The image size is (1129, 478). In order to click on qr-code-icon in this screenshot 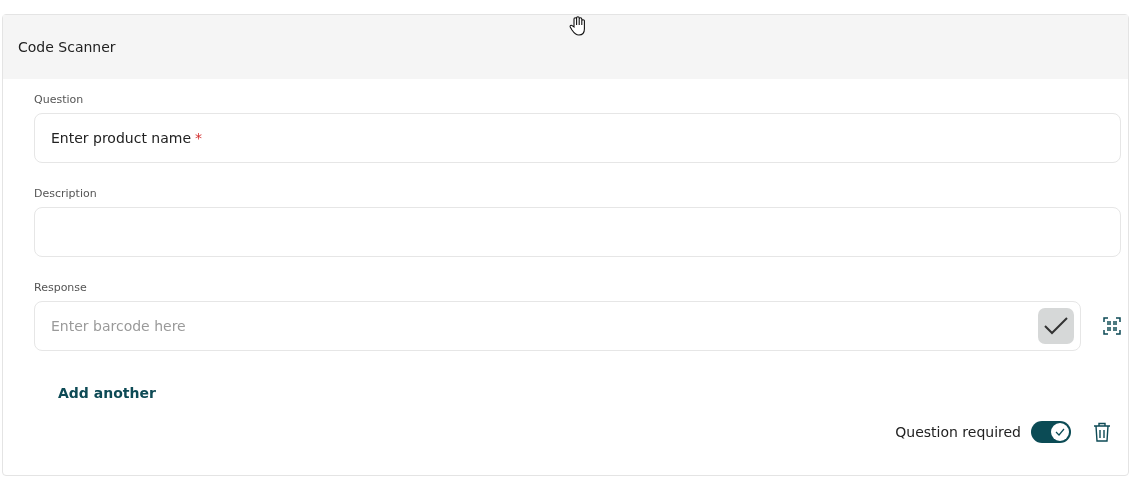, I will do `click(1112, 326)`.